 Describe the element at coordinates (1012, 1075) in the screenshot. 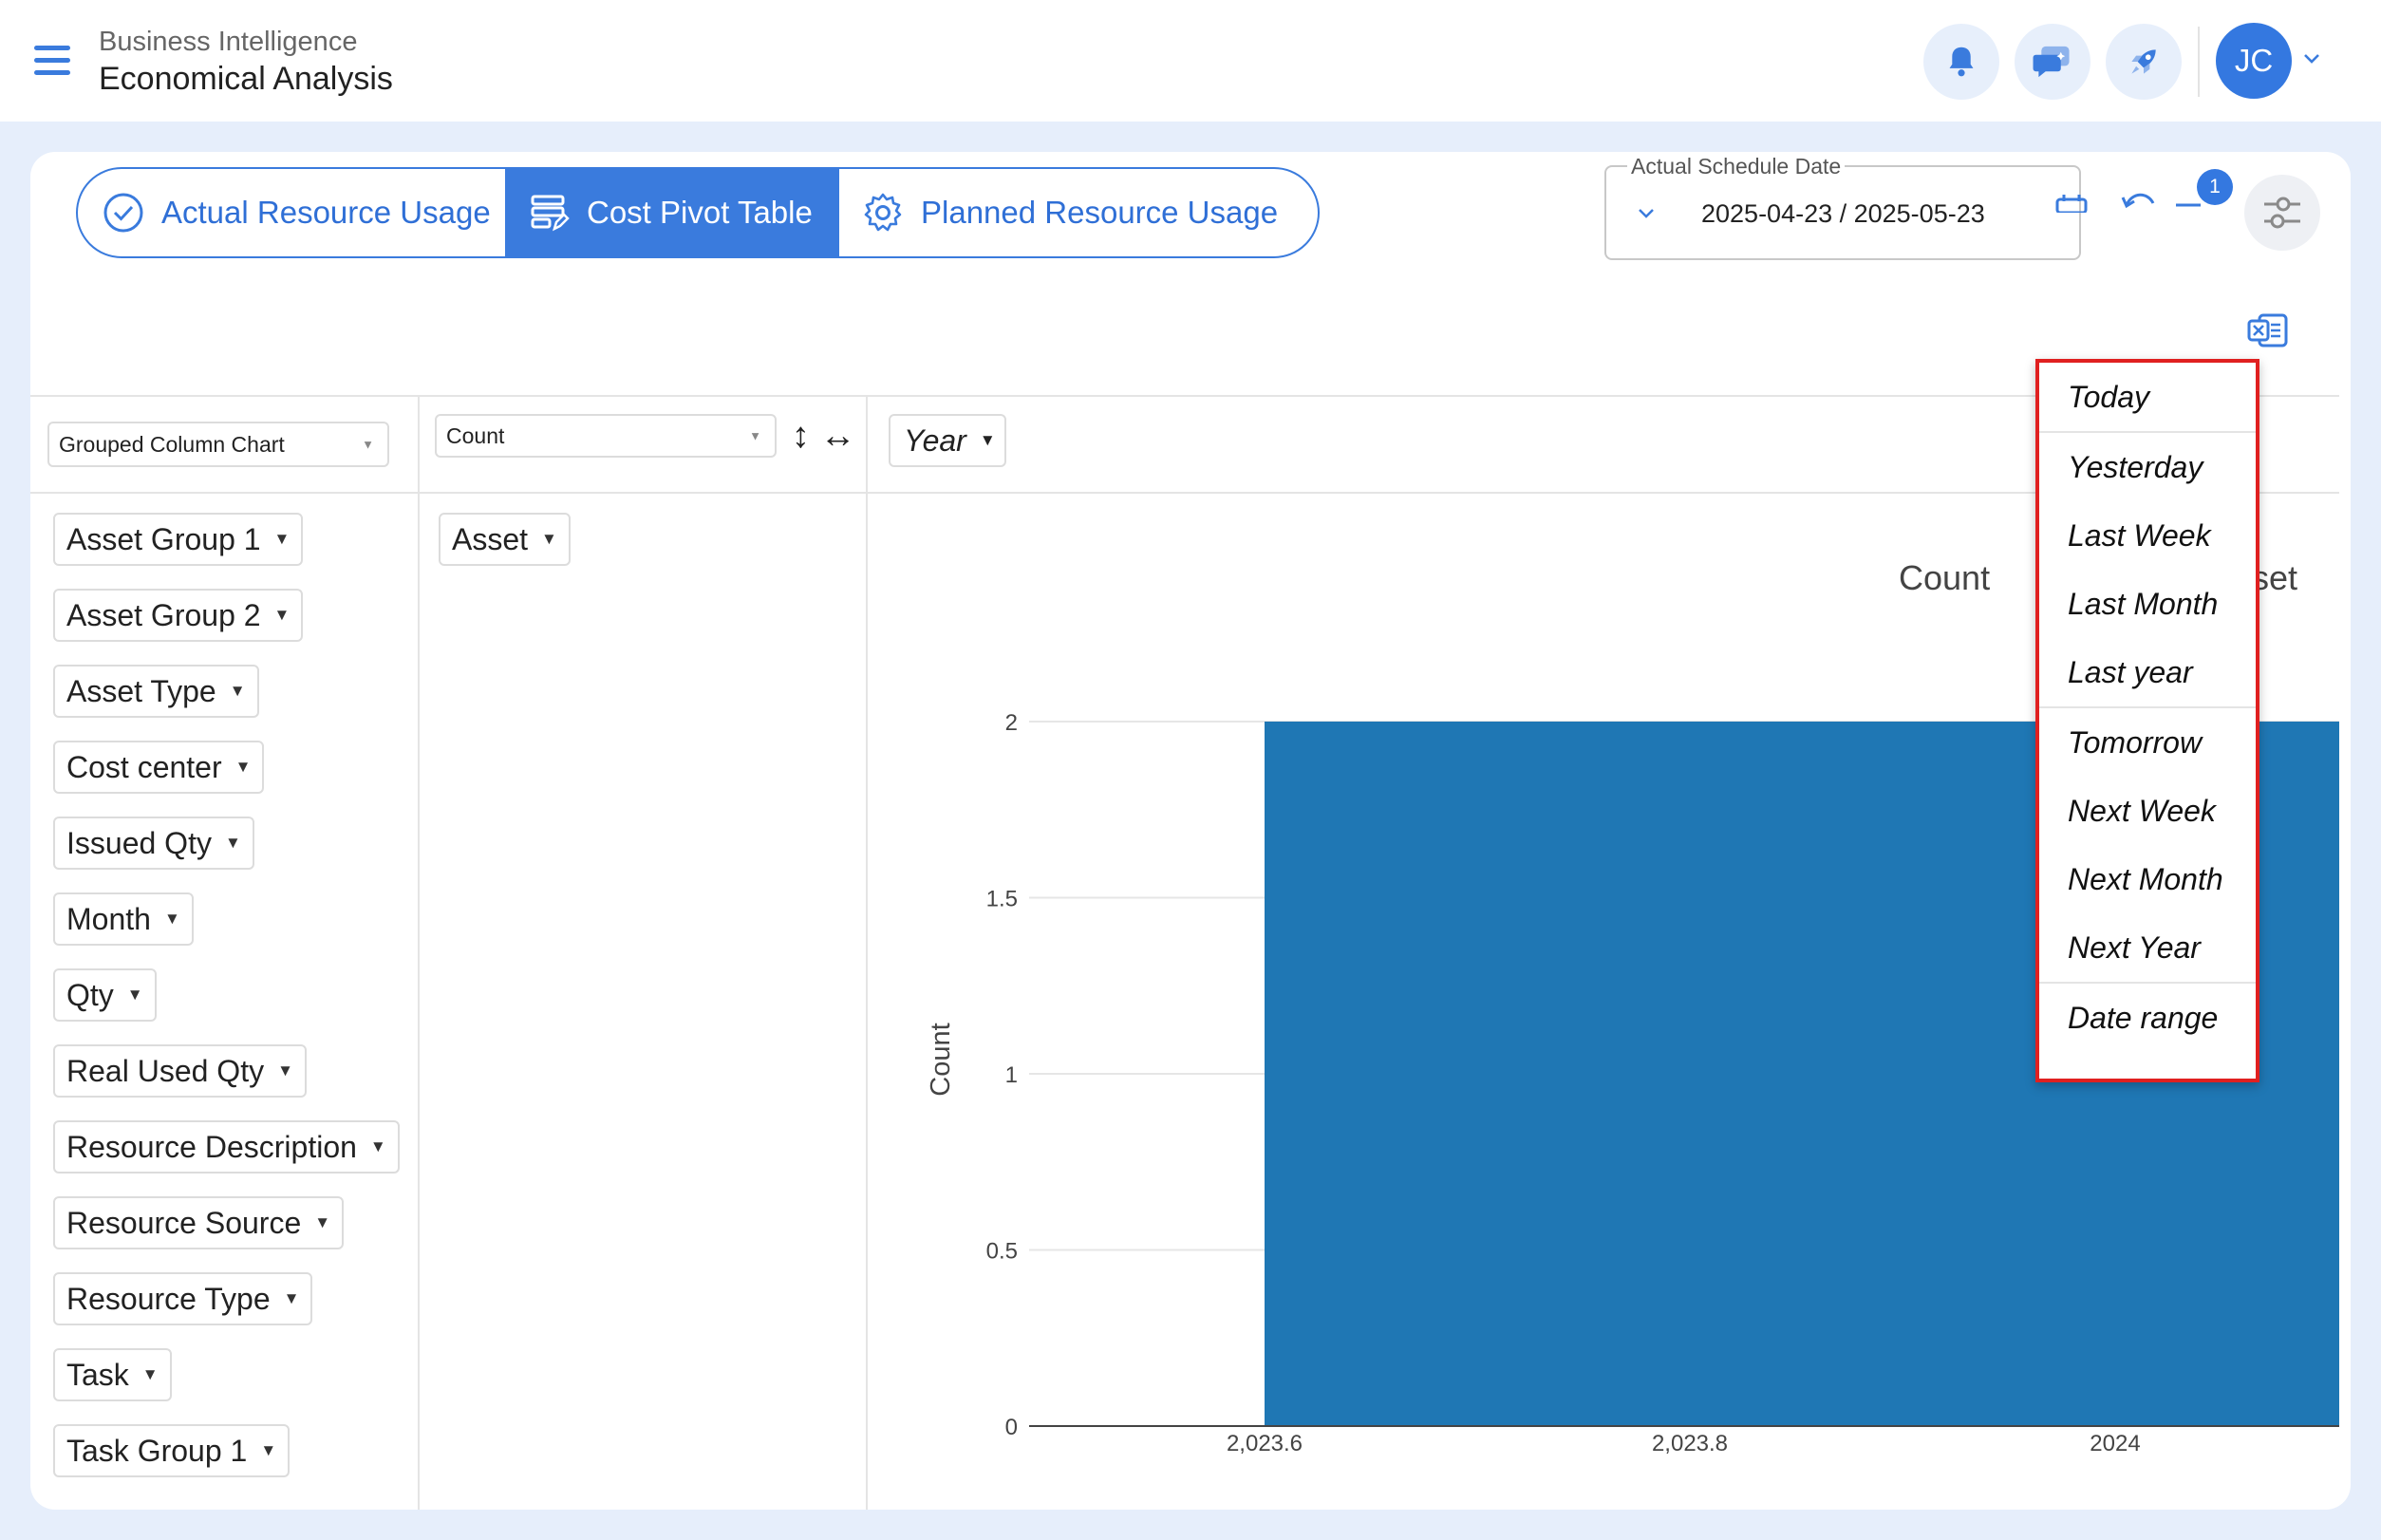

I see `y-tick-label: 1` at that location.